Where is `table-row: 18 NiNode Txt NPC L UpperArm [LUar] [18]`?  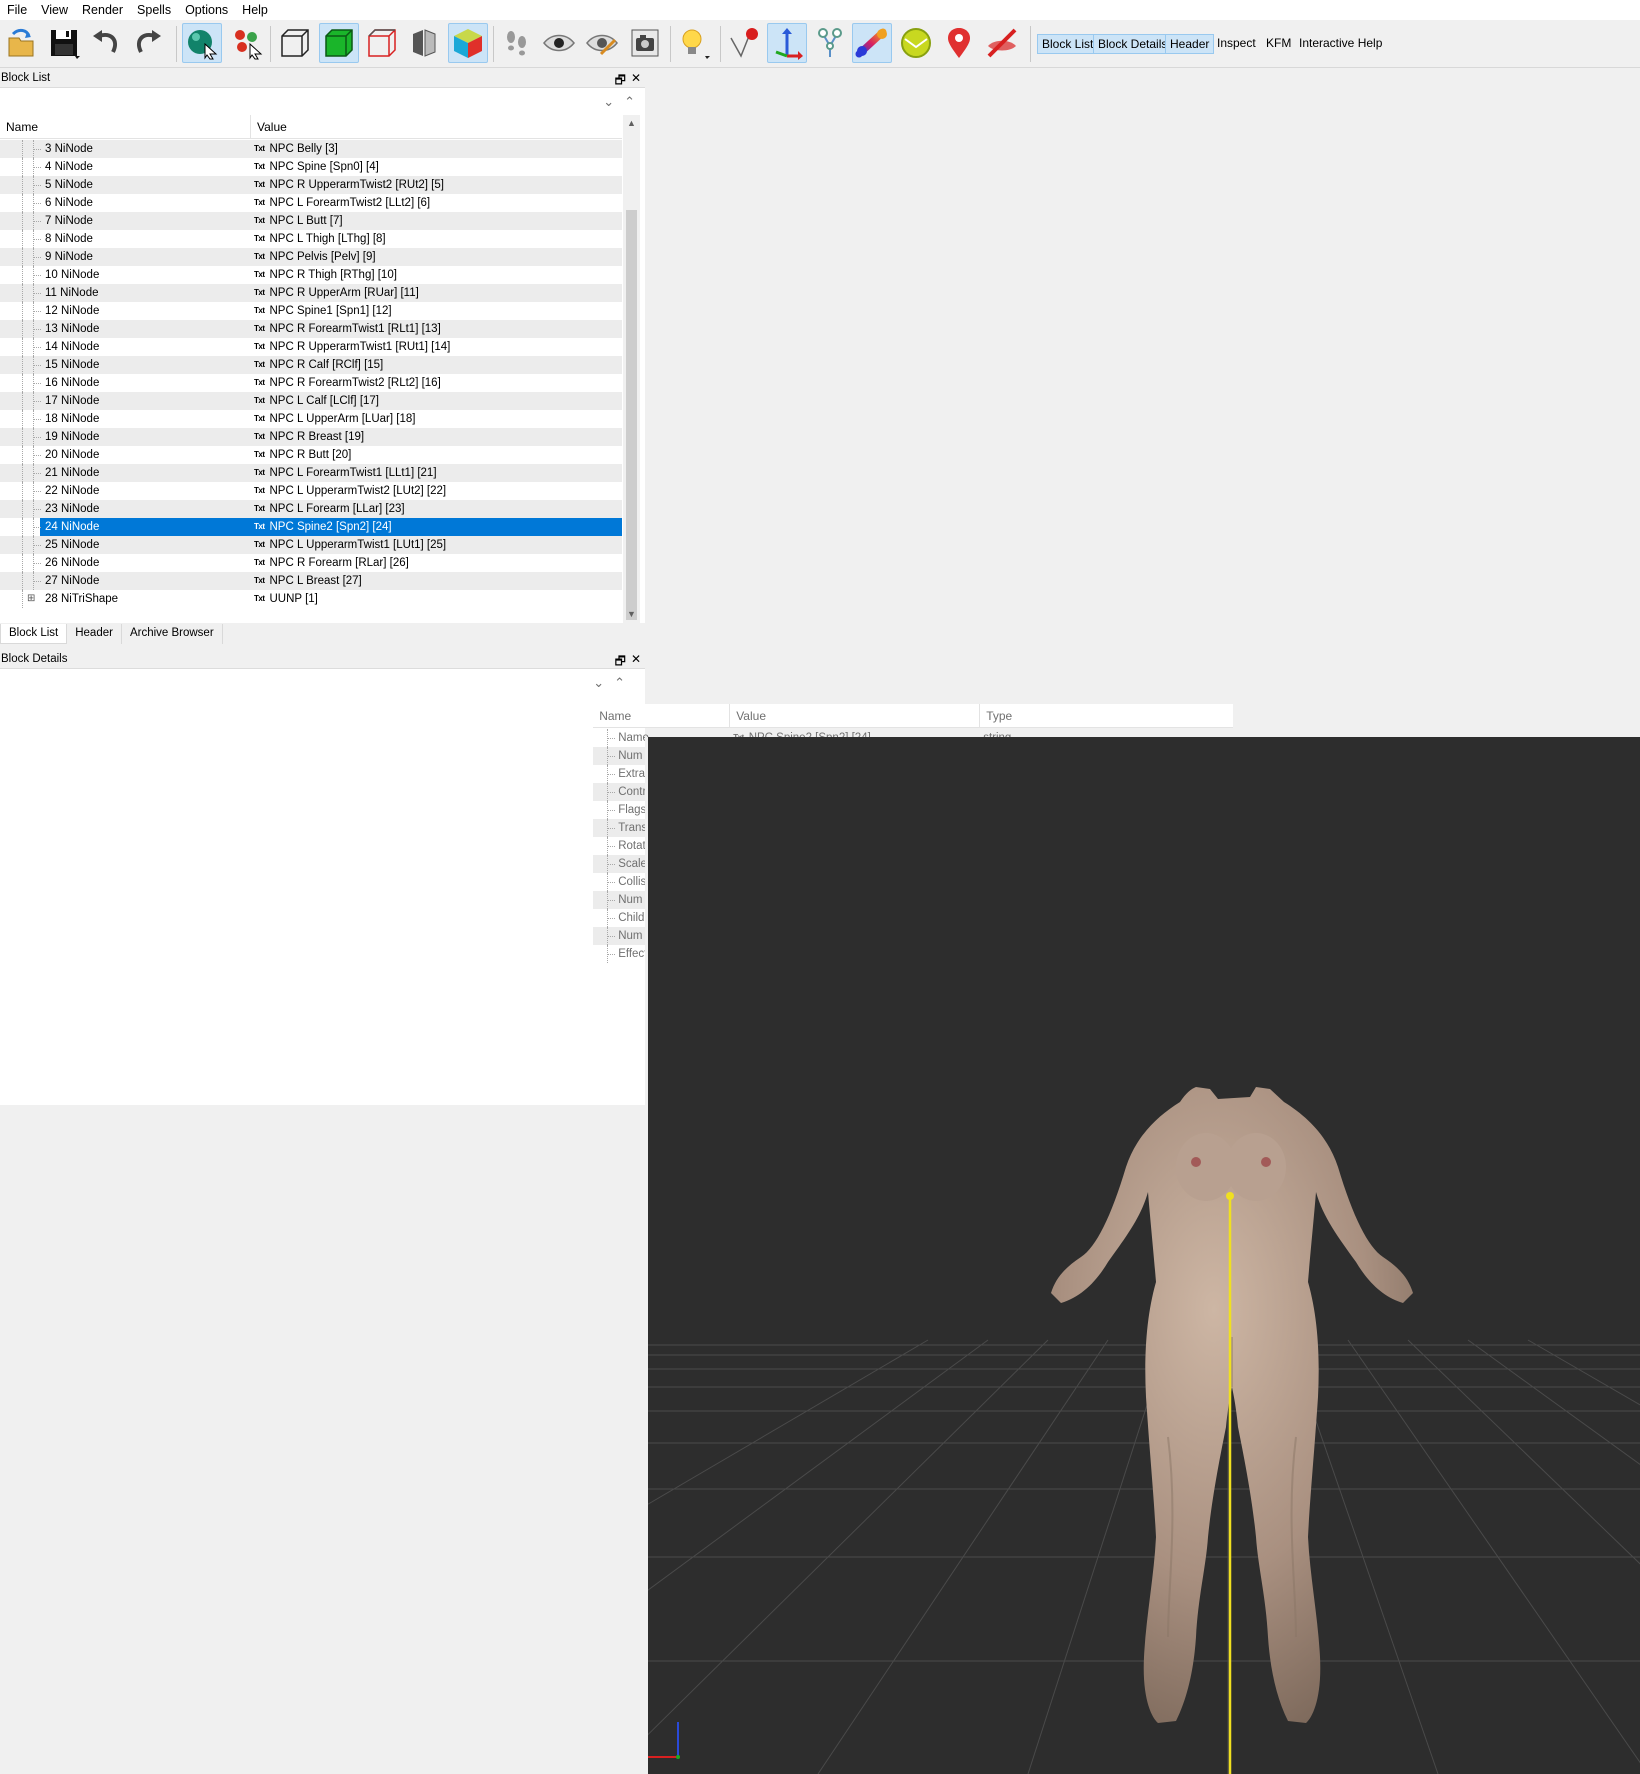
table-row: 18 NiNode Txt NPC L UpperArm [LUar] [18] is located at coordinates (311, 419).